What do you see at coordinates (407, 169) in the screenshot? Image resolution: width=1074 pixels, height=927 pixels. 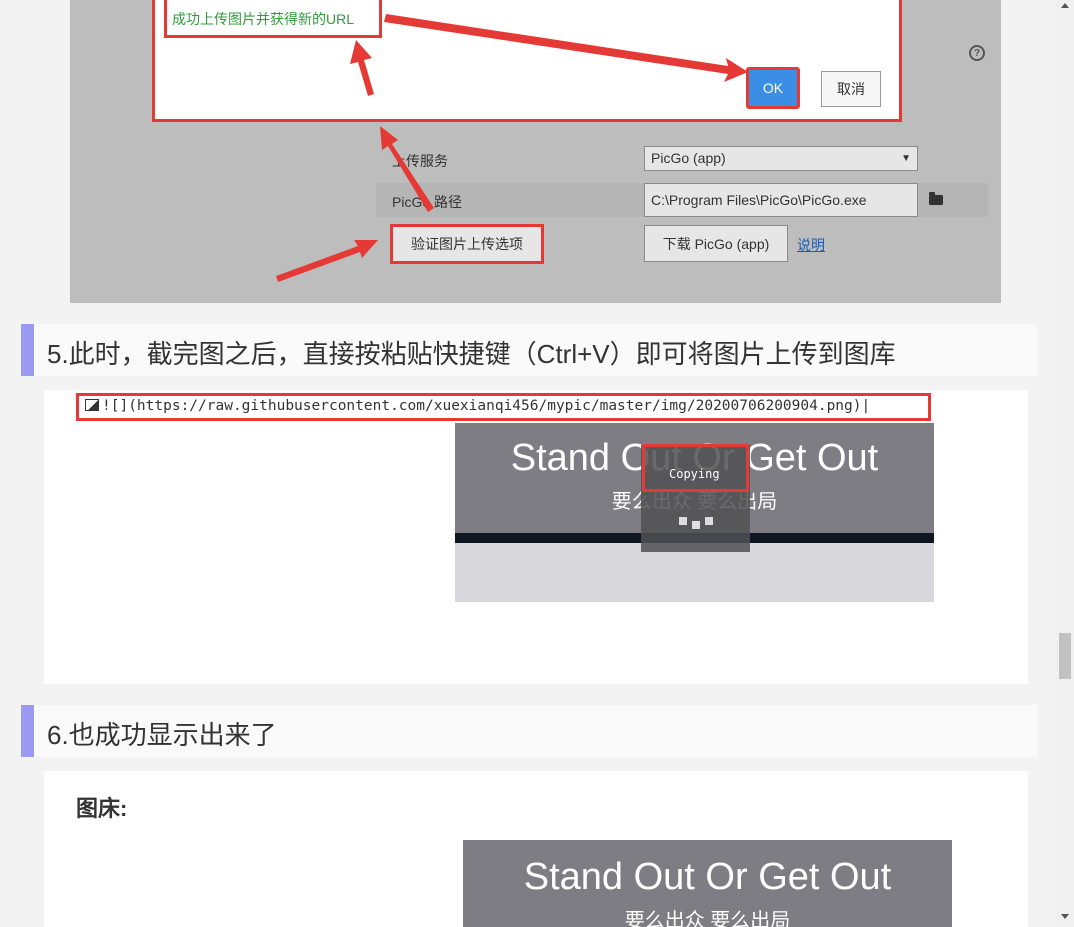 I see `arrow-up-from-verify-icon` at bounding box center [407, 169].